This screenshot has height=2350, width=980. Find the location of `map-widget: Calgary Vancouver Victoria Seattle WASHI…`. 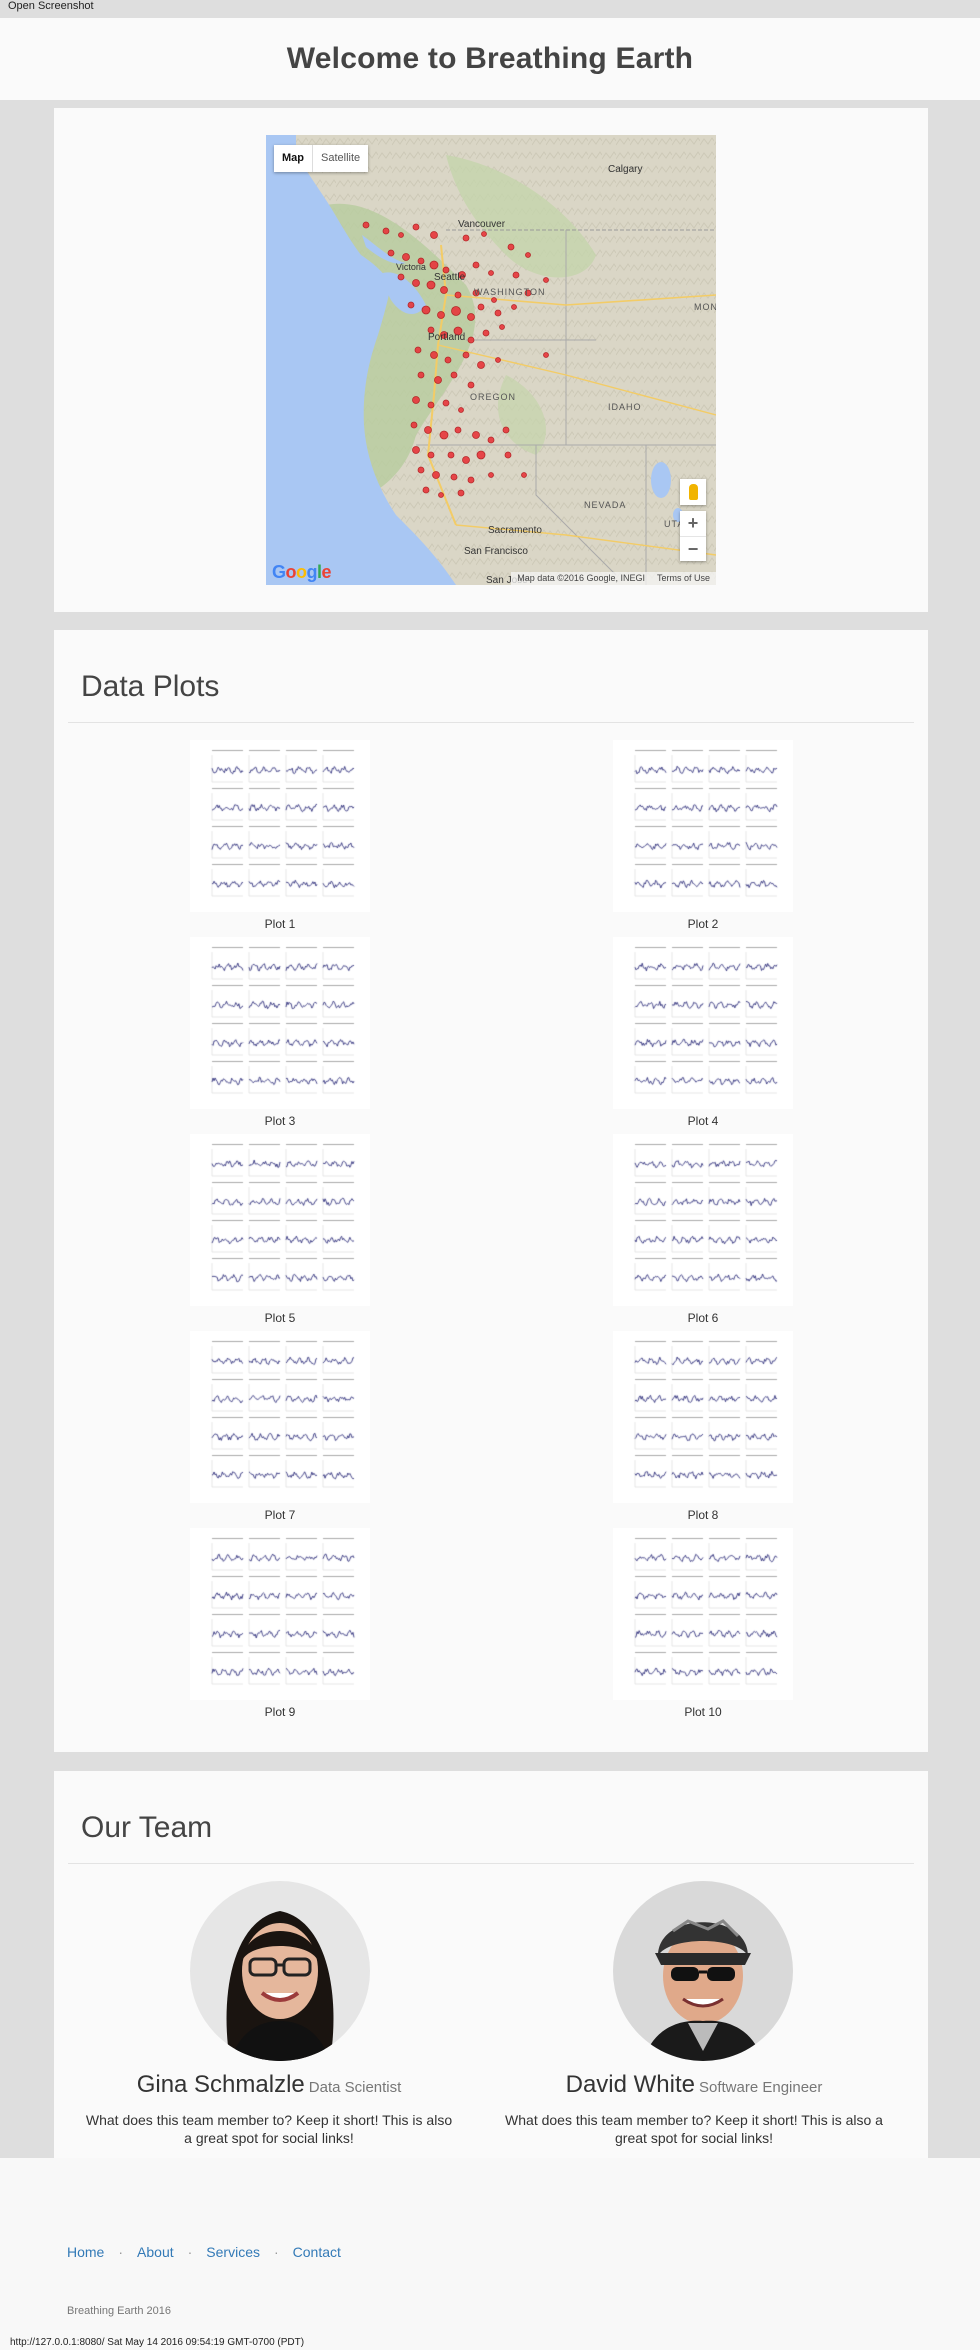

map-widget: Calgary Vancouver Victoria Seattle WASHI… is located at coordinates (491, 360).